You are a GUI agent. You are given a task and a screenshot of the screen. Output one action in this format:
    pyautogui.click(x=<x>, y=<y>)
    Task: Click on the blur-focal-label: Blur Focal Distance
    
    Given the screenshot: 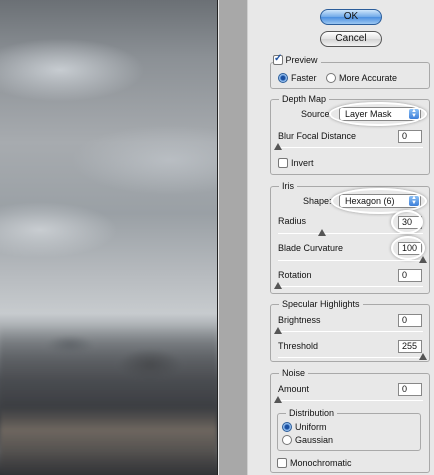 What is the action you would take?
    pyautogui.click(x=317, y=136)
    